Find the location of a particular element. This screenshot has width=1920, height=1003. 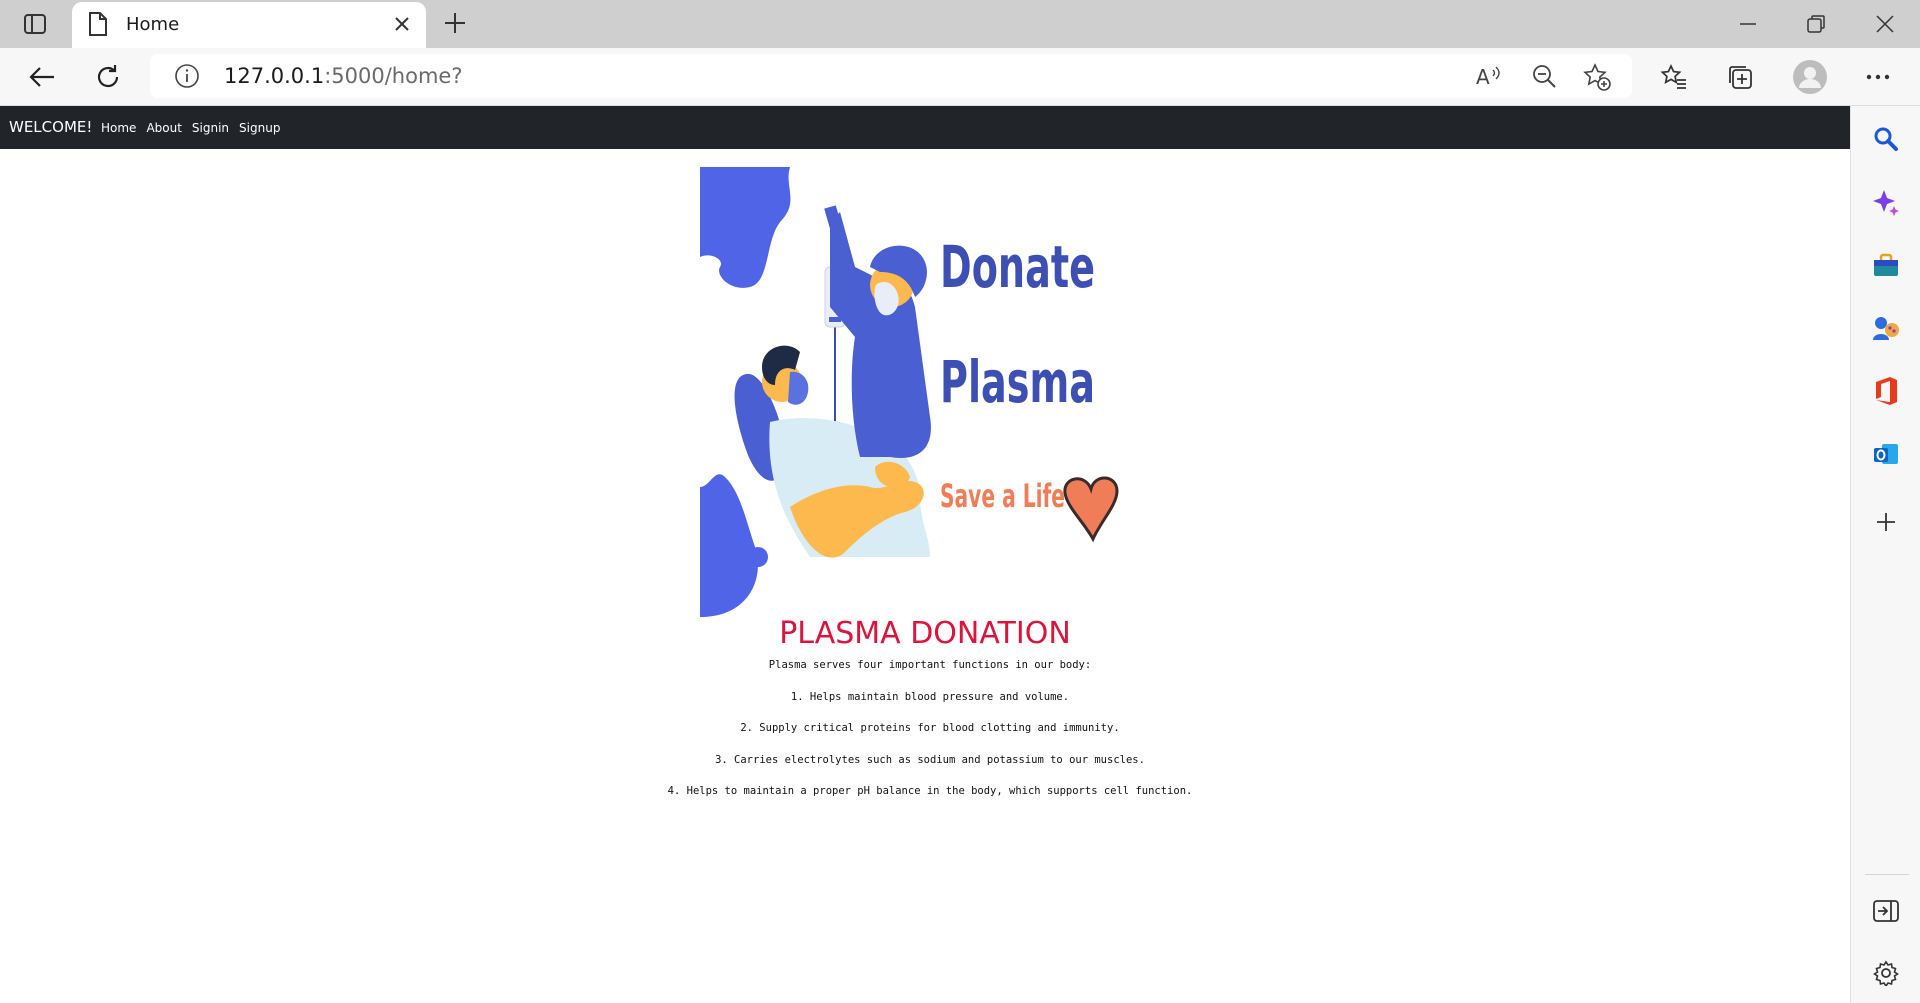

page-heading: PLASMA DONATION is located at coordinates (925, 633).